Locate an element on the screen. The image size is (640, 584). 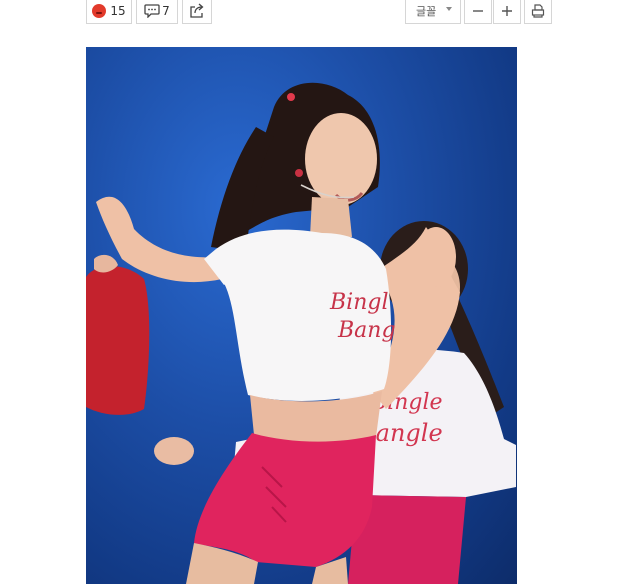
front-shirt-text-2: Bang is located at coordinates (366, 330).